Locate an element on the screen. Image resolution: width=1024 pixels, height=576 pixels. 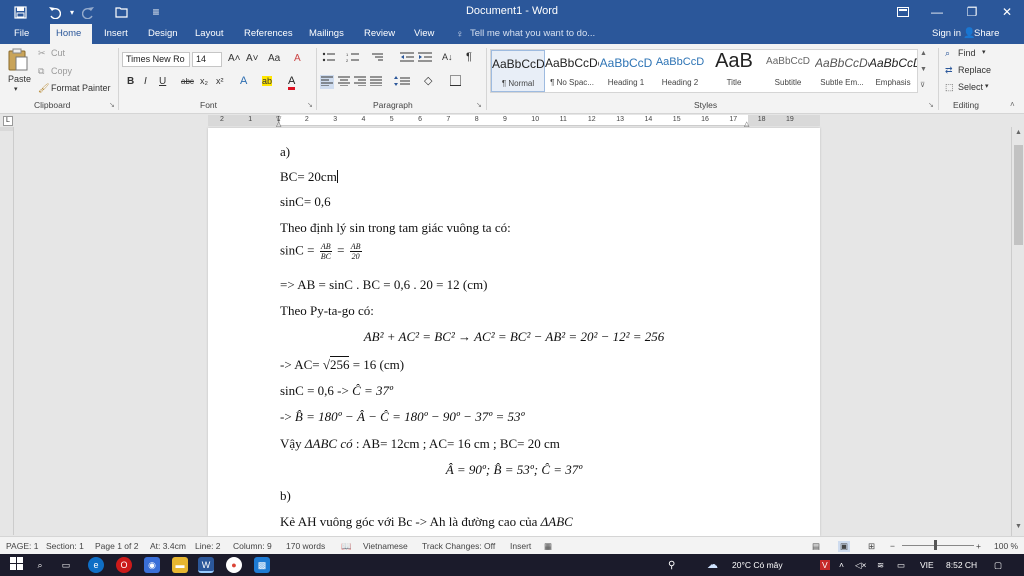
paragraph-launcher-icon: ↘ is located at coordinates (479, 105).